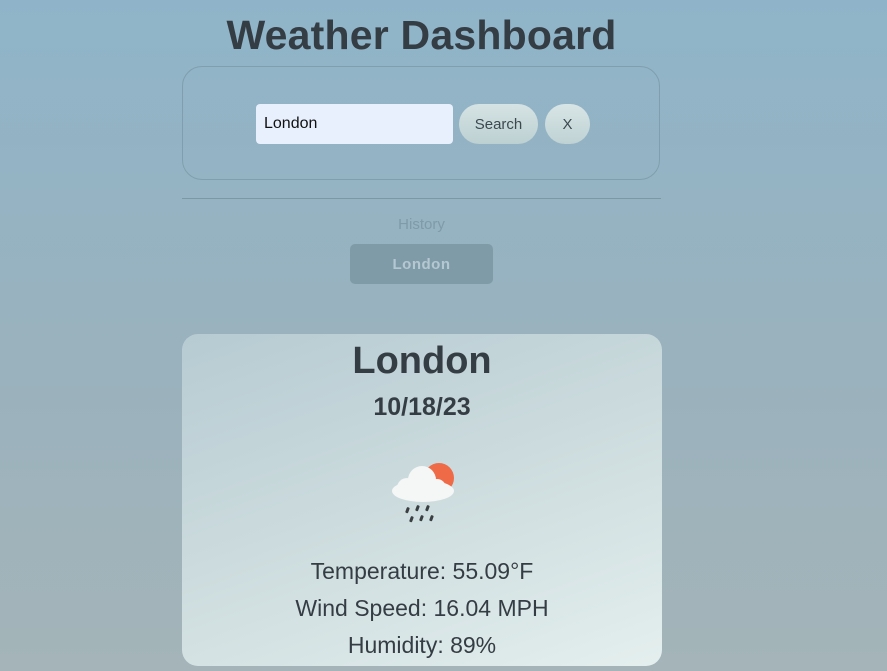  What do you see at coordinates (422, 608) in the screenshot?
I see `wind-speed-value: Wind Speed: 16.04 MPH` at bounding box center [422, 608].